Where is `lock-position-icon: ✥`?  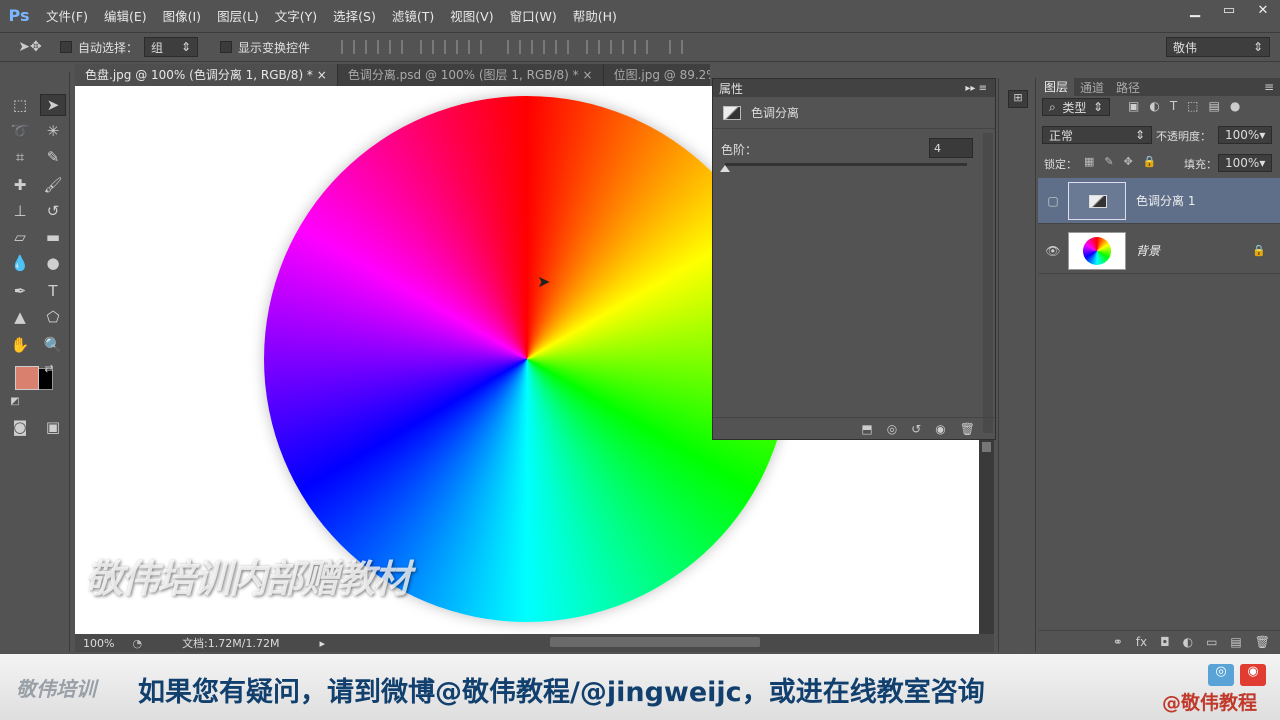
lock-position-icon: ✥ is located at coordinates (1128, 161).